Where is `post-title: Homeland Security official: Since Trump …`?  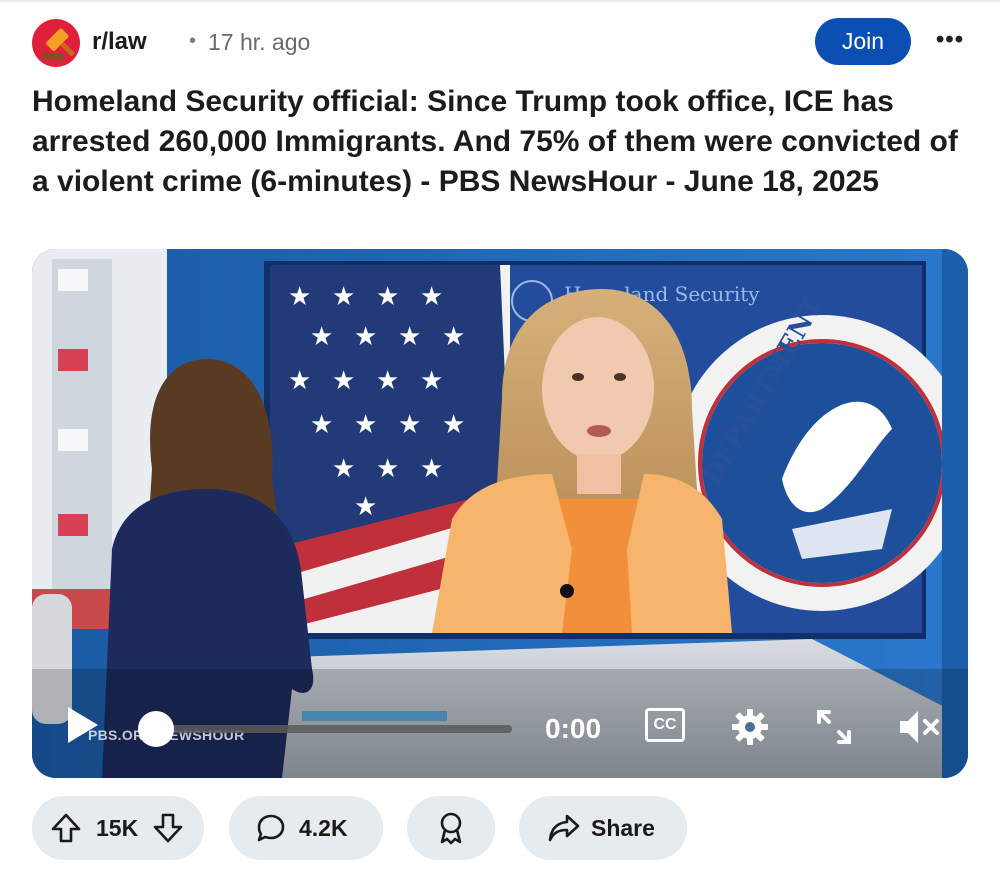
post-title: Homeland Security official: Since Trump … is located at coordinates (497, 142).